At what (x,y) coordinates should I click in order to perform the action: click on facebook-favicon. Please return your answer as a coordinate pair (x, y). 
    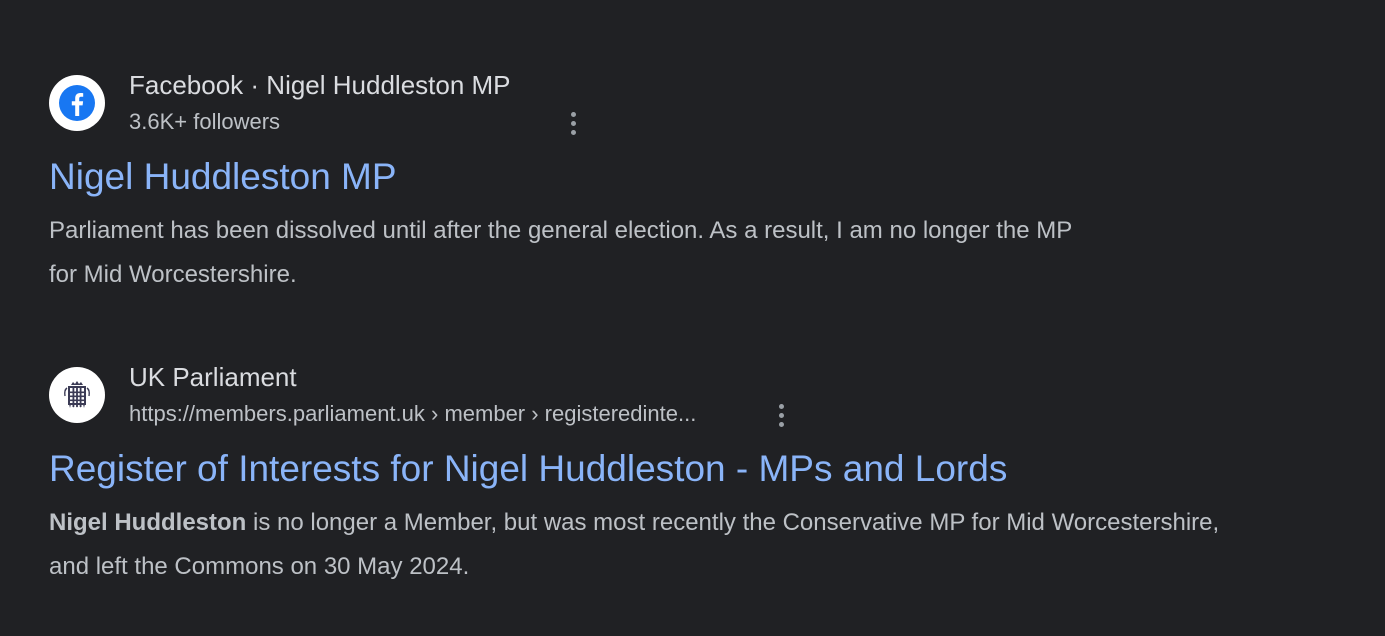
    Looking at the image, I should click on (77, 103).